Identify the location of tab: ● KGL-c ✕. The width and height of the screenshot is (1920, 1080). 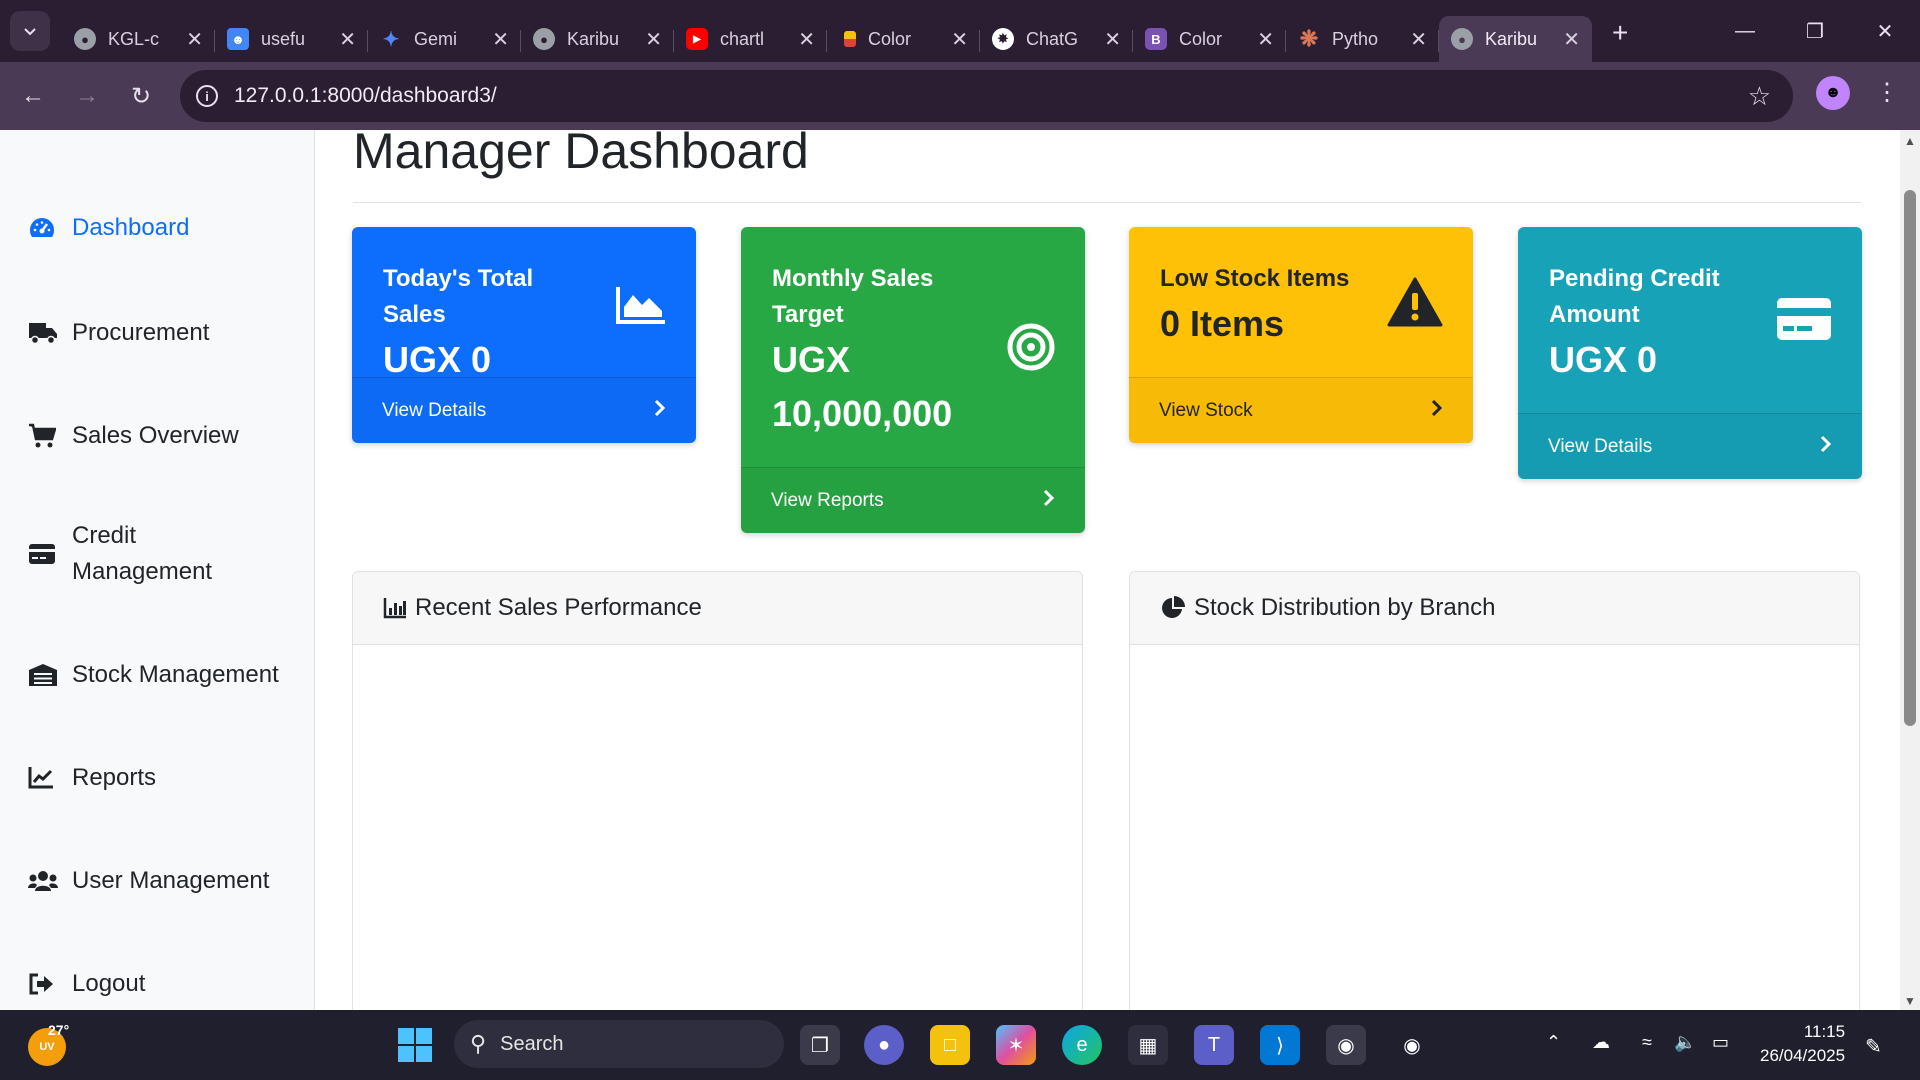
(138, 39).